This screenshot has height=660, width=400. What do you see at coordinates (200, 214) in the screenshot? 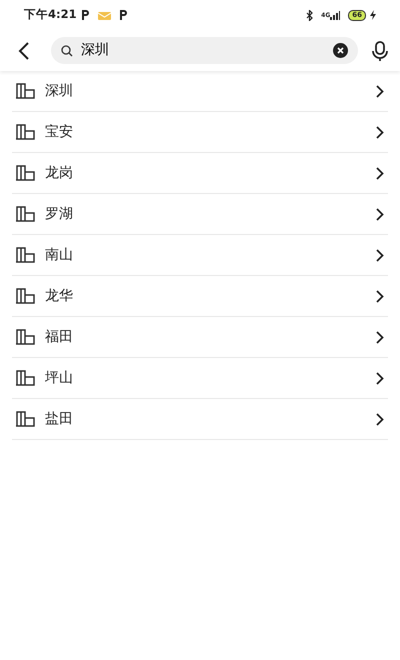
I see `result-item: 罗湖` at bounding box center [200, 214].